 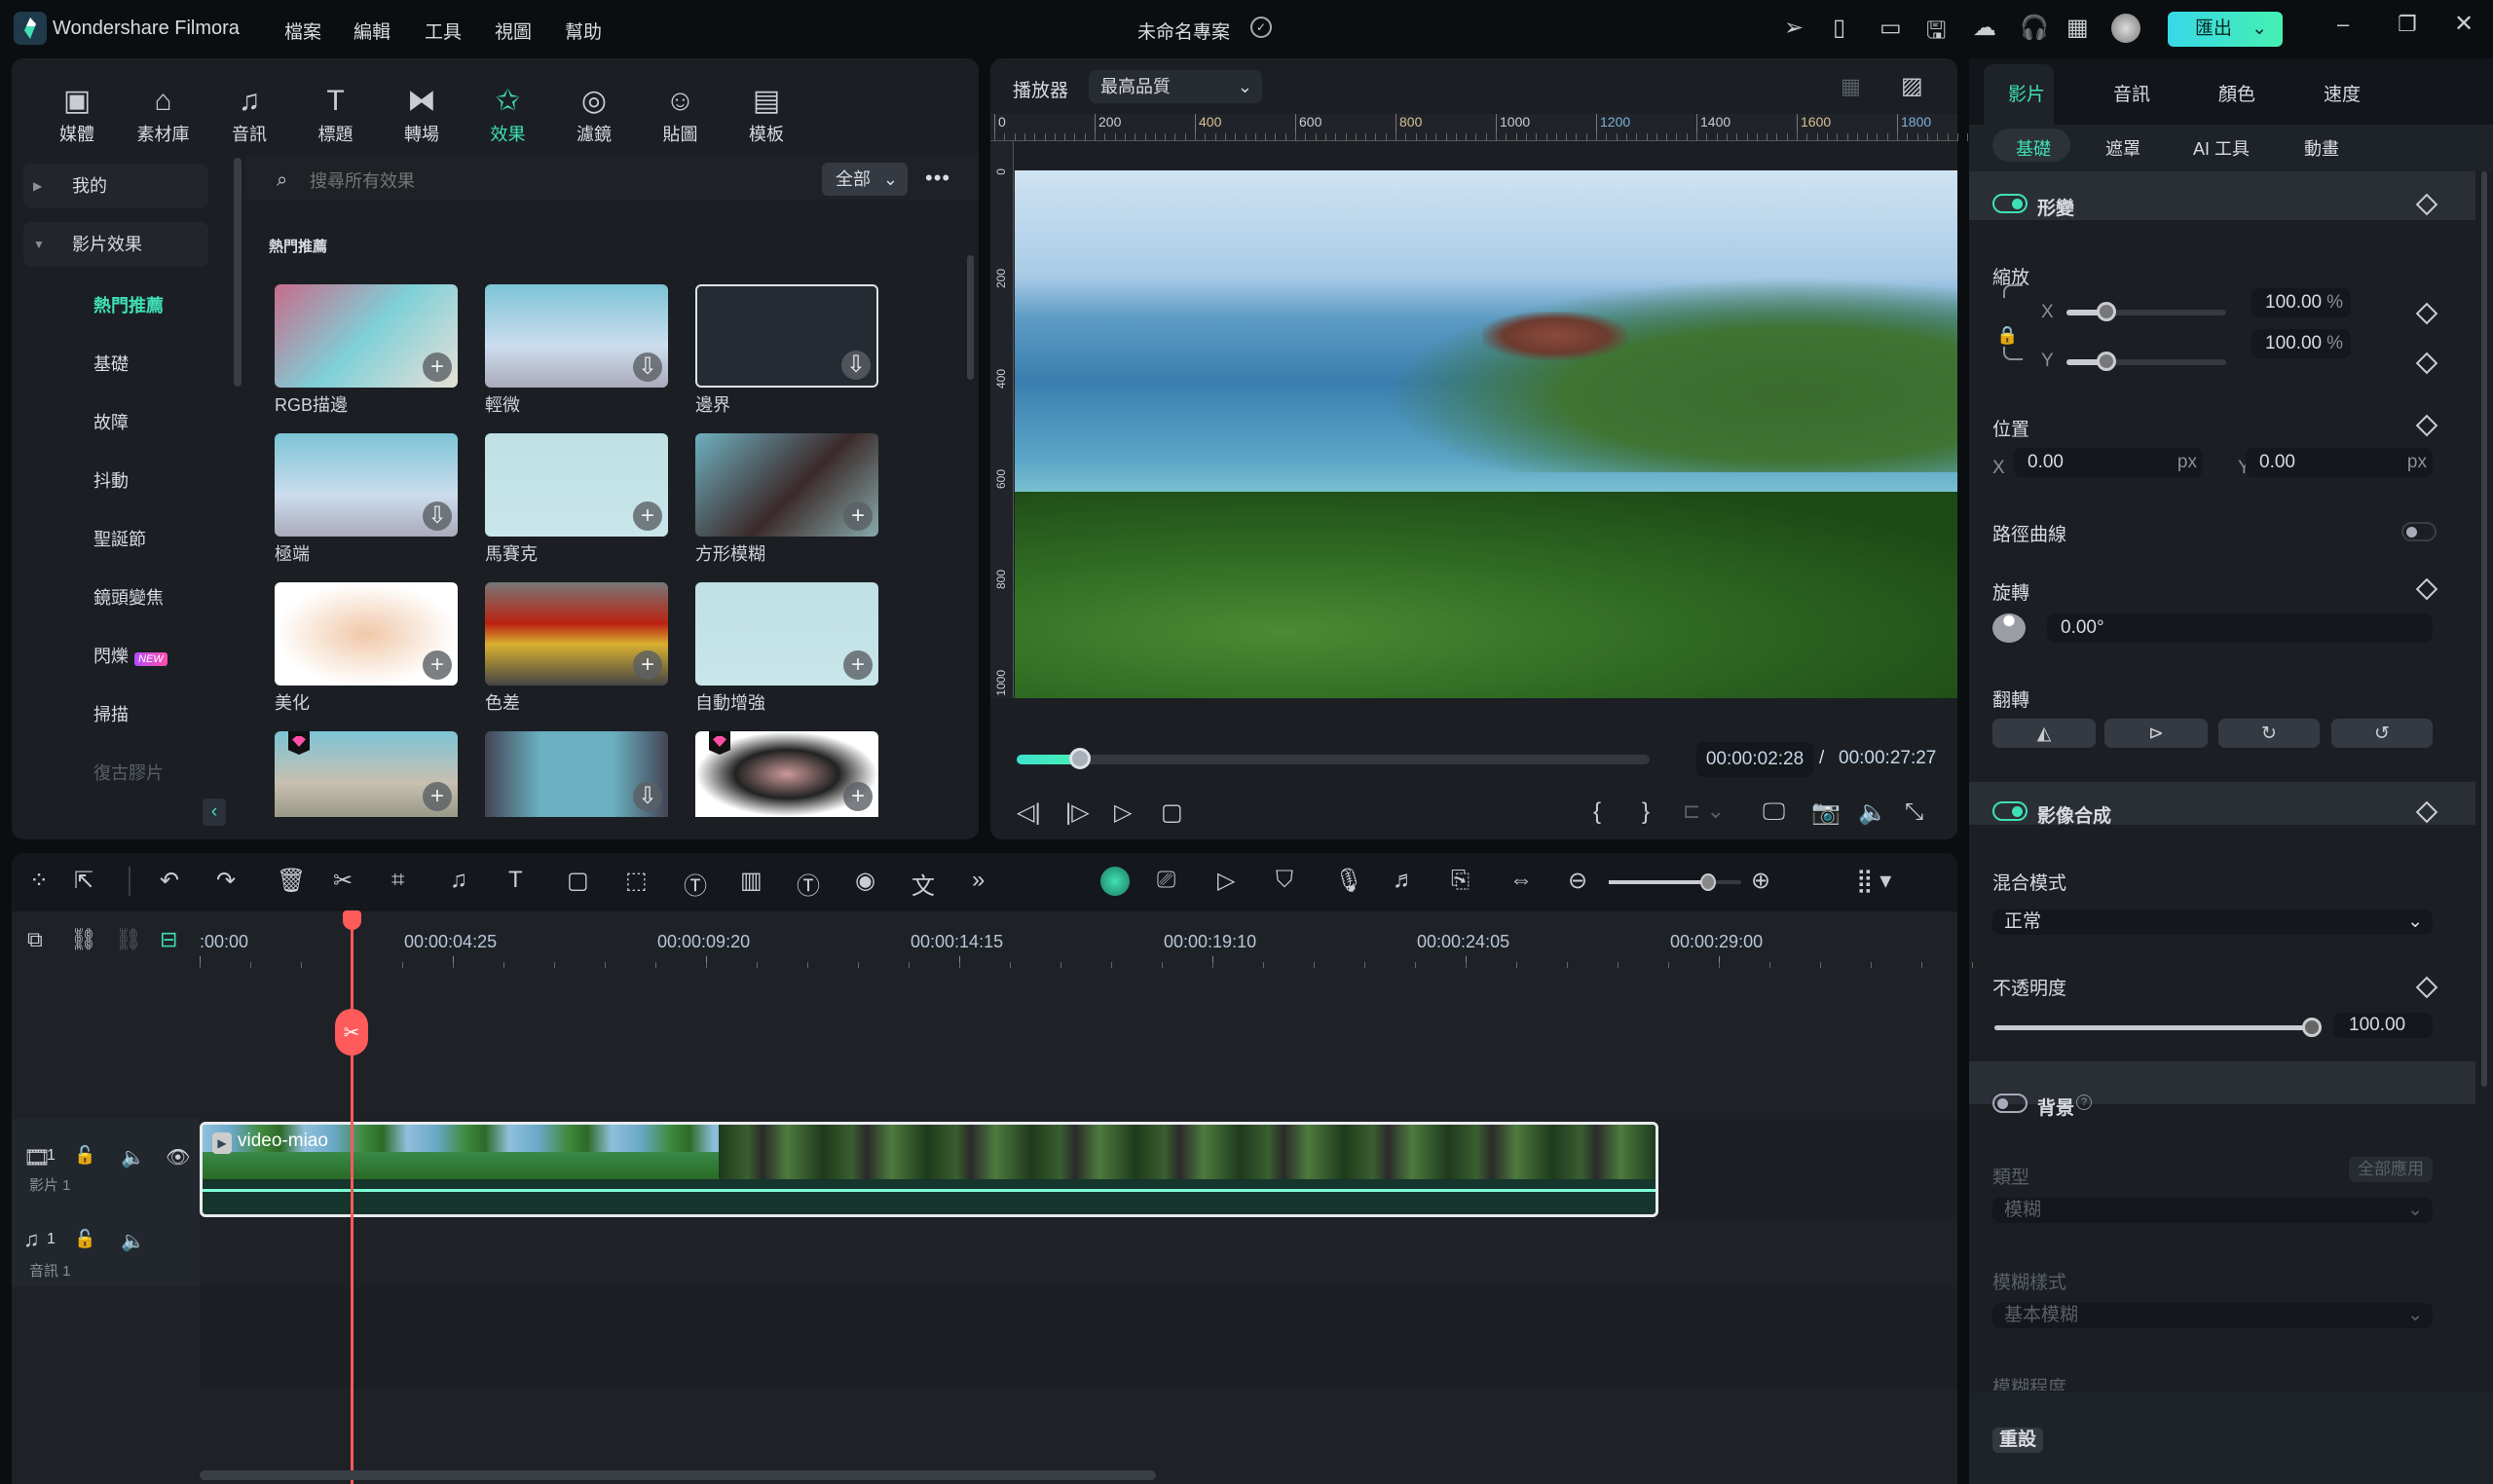 I want to click on phone-timer-icon: ▯, so click(x=1839, y=28).